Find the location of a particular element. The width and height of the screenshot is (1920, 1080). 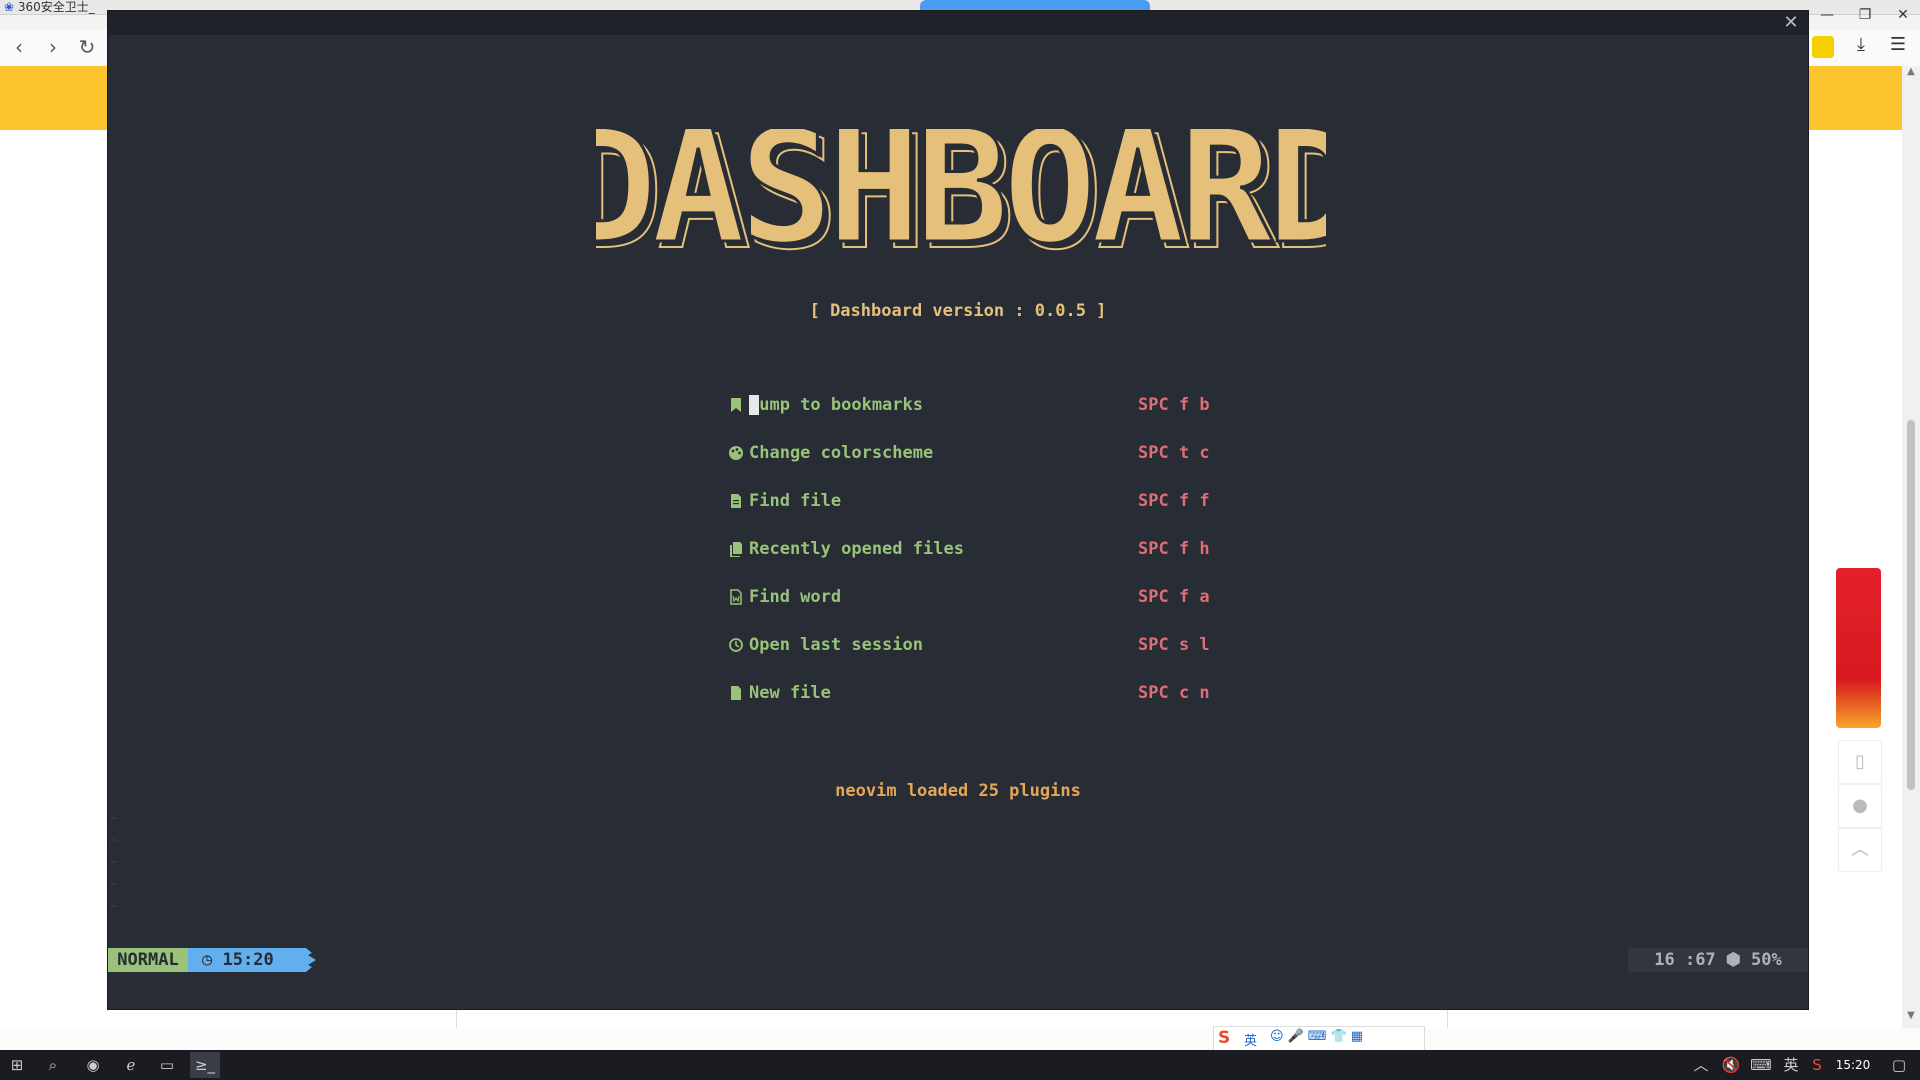

folder-icon: ▭ is located at coordinates (167, 1065).